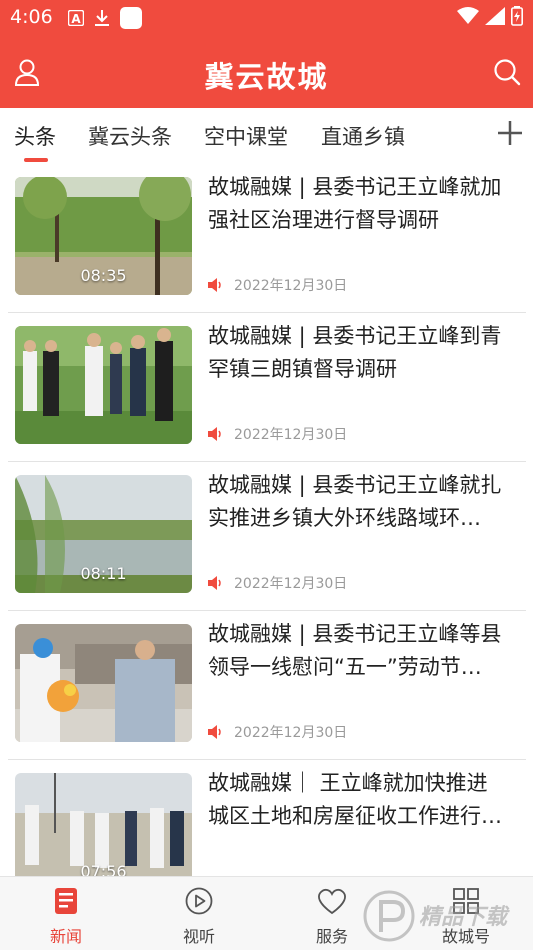  What do you see at coordinates (266, 77) in the screenshot?
I see `app-title: 冀云故城` at bounding box center [266, 77].